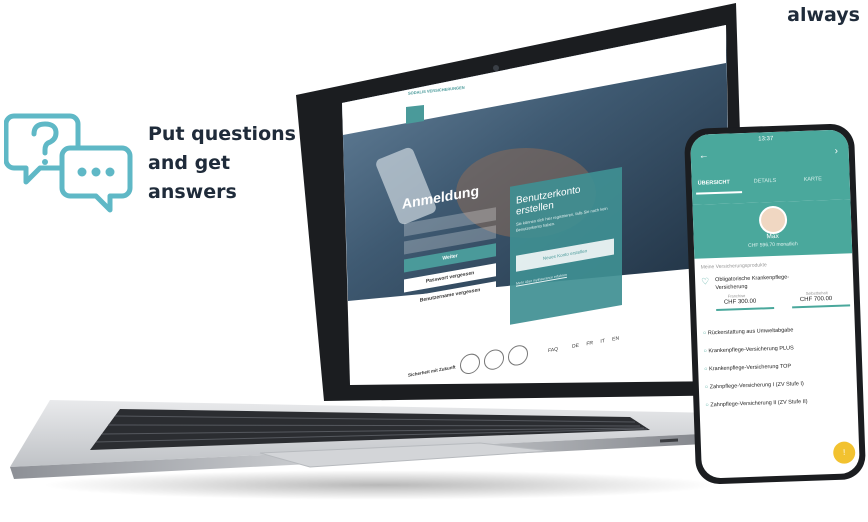 The width and height of the screenshot is (868, 522). I want to click on product-label: Krankenpflege-Versicherung TOP, so click(750, 368).